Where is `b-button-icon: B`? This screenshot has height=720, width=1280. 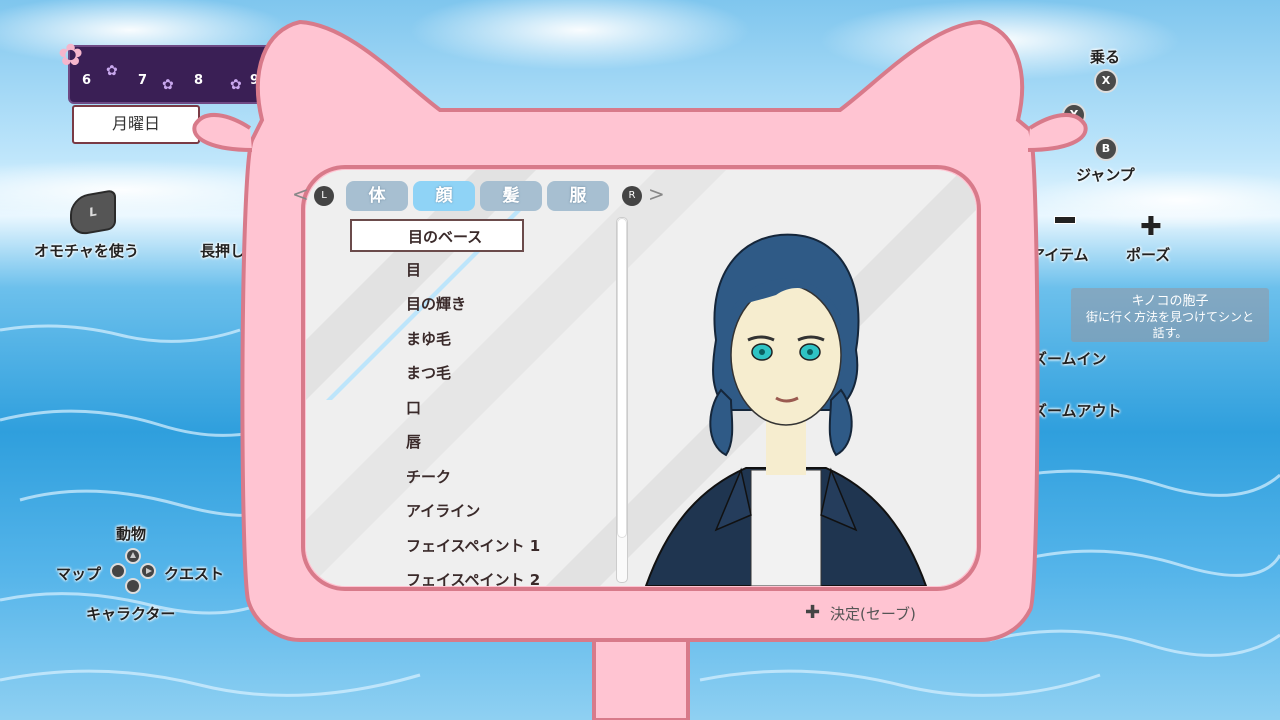 b-button-icon: B is located at coordinates (1106, 149).